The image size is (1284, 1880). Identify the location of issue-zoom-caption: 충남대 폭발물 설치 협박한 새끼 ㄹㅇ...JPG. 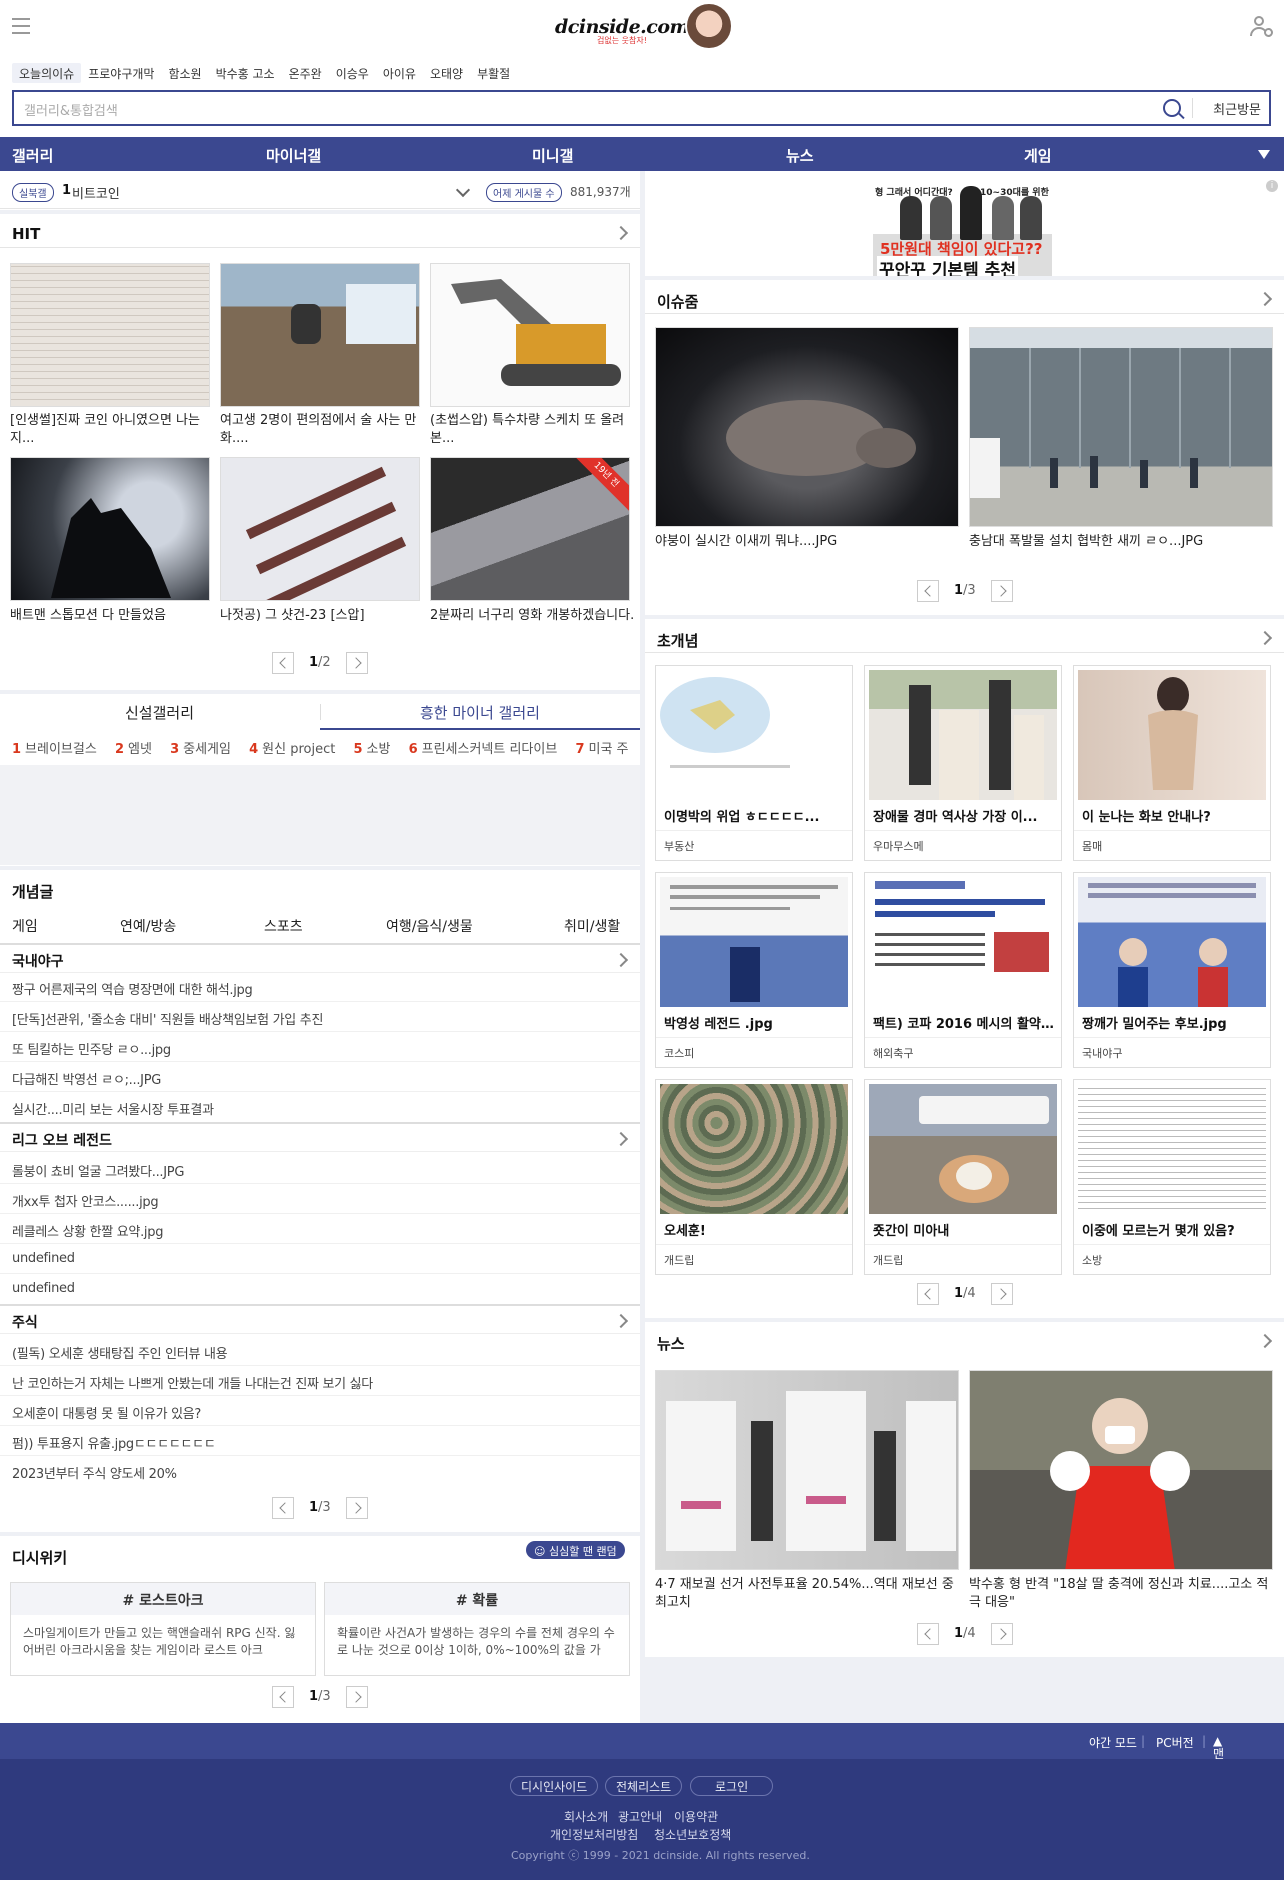
(1121, 542).